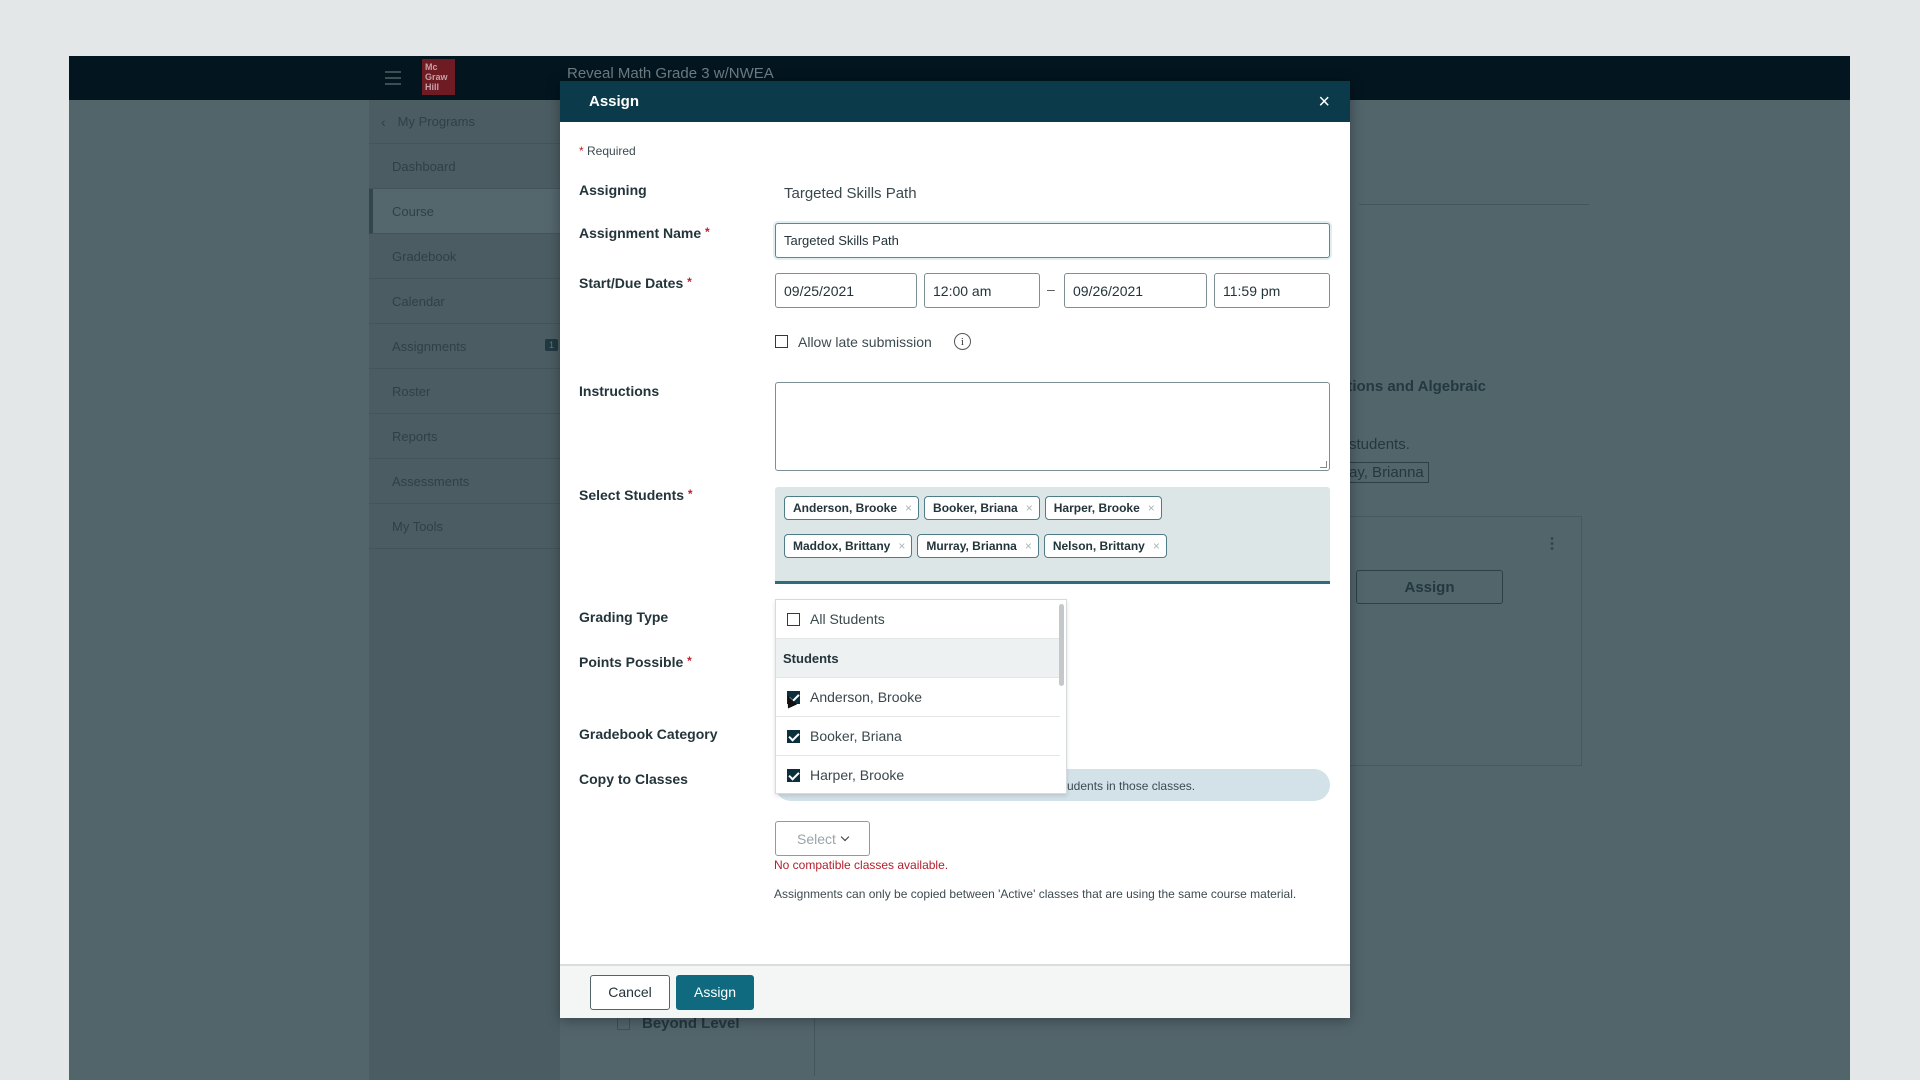  I want to click on option-label: Harper, Brooke, so click(857, 775).